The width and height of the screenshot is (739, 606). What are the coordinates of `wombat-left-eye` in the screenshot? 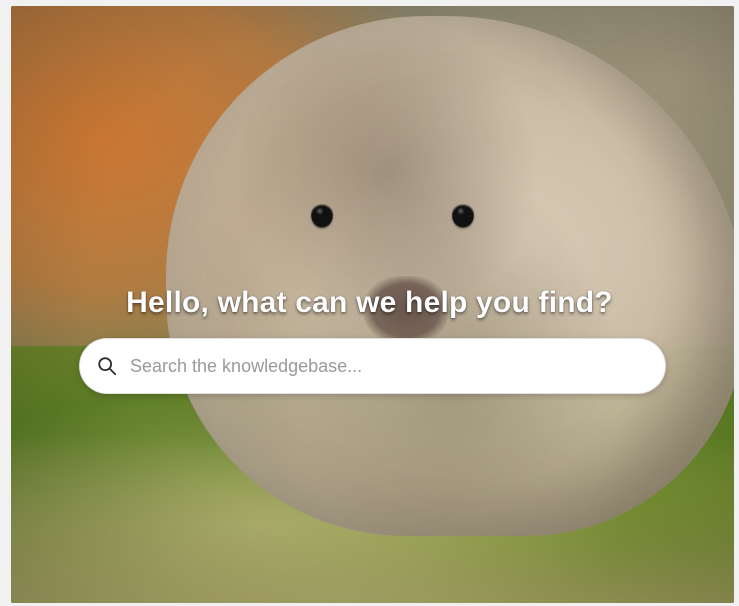 It's located at (322, 215).